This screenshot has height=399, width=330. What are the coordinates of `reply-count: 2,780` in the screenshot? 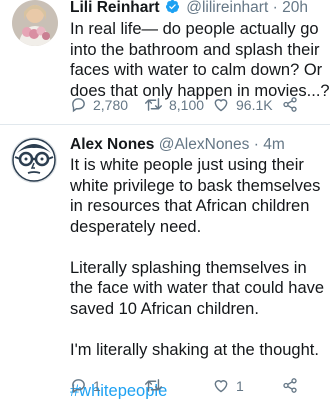 It's located at (111, 104).